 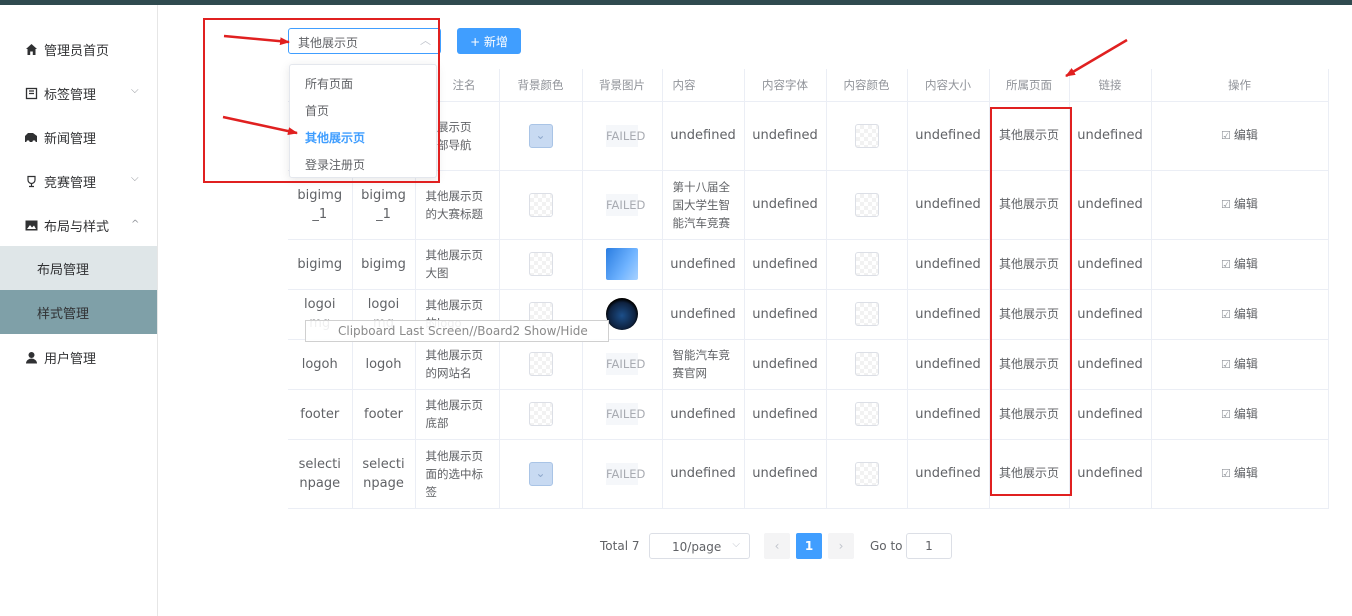 What do you see at coordinates (63, 314) in the screenshot?
I see `sidebar-subitem-label: 样式管理` at bounding box center [63, 314].